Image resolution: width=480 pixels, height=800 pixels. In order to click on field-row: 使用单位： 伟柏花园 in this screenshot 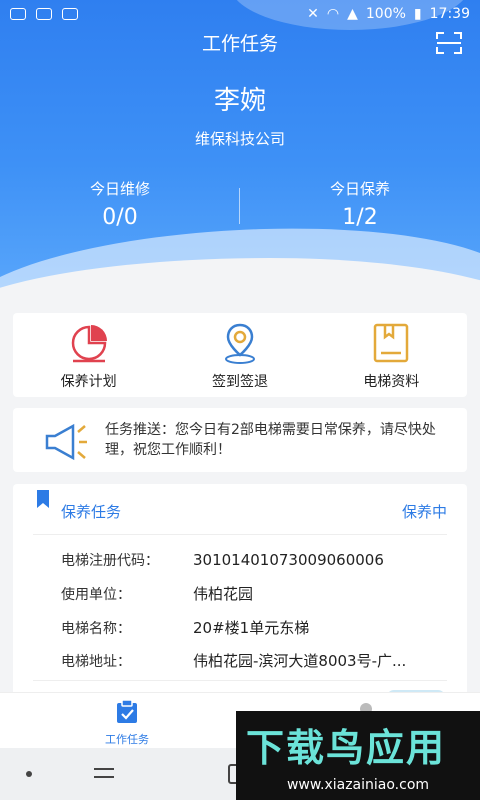, I will do `click(157, 593)`.